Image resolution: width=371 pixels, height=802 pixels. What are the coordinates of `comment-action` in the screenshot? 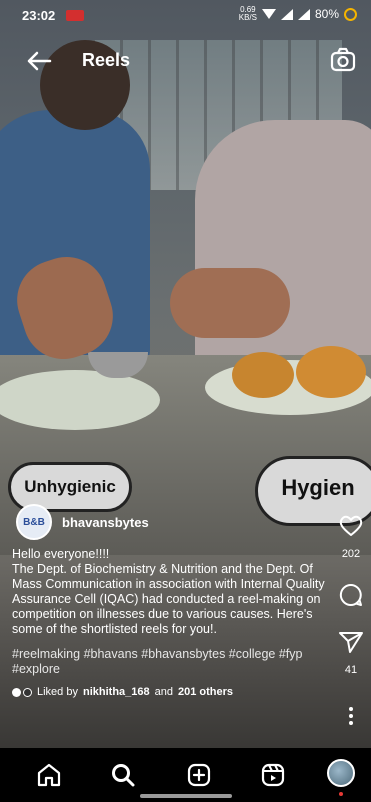 It's located at (351, 595).